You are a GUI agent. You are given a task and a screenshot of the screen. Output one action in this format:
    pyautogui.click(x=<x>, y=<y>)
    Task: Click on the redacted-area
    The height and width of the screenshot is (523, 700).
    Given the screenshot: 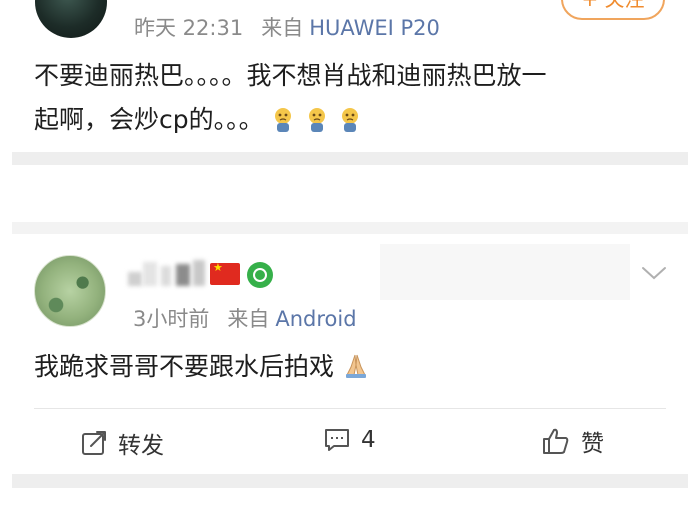 What is the action you would take?
    pyautogui.click(x=505, y=272)
    